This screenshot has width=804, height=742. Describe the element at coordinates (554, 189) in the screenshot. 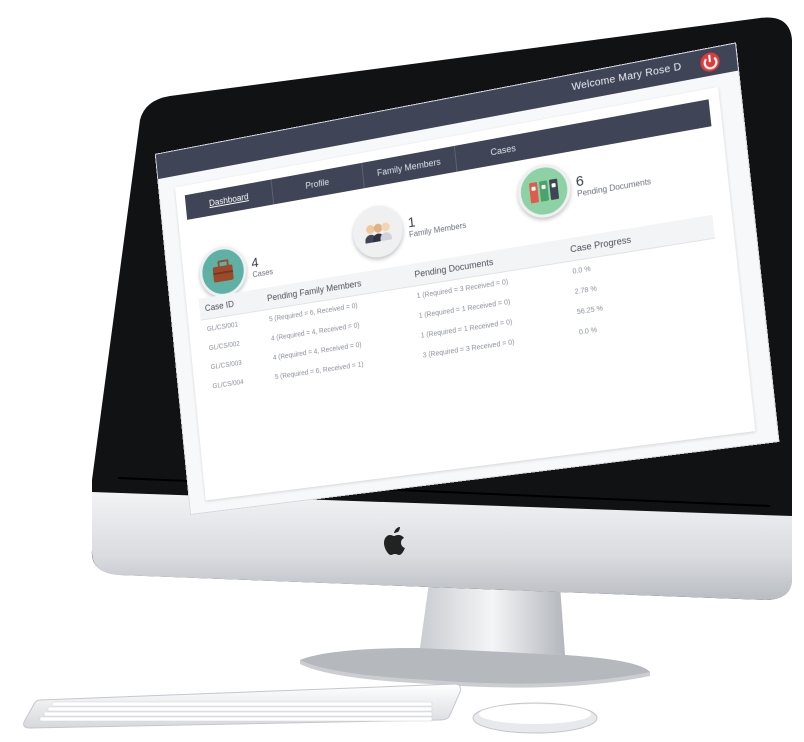

I see `binder-dark-icon` at that location.